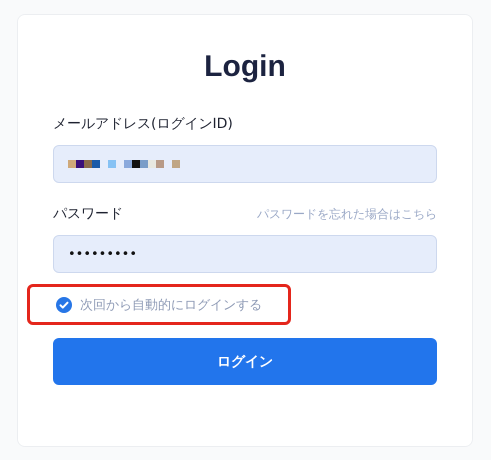 The height and width of the screenshot is (460, 491). What do you see at coordinates (143, 124) in the screenshot?
I see `email-label: メールアドレス(ログインID)` at bounding box center [143, 124].